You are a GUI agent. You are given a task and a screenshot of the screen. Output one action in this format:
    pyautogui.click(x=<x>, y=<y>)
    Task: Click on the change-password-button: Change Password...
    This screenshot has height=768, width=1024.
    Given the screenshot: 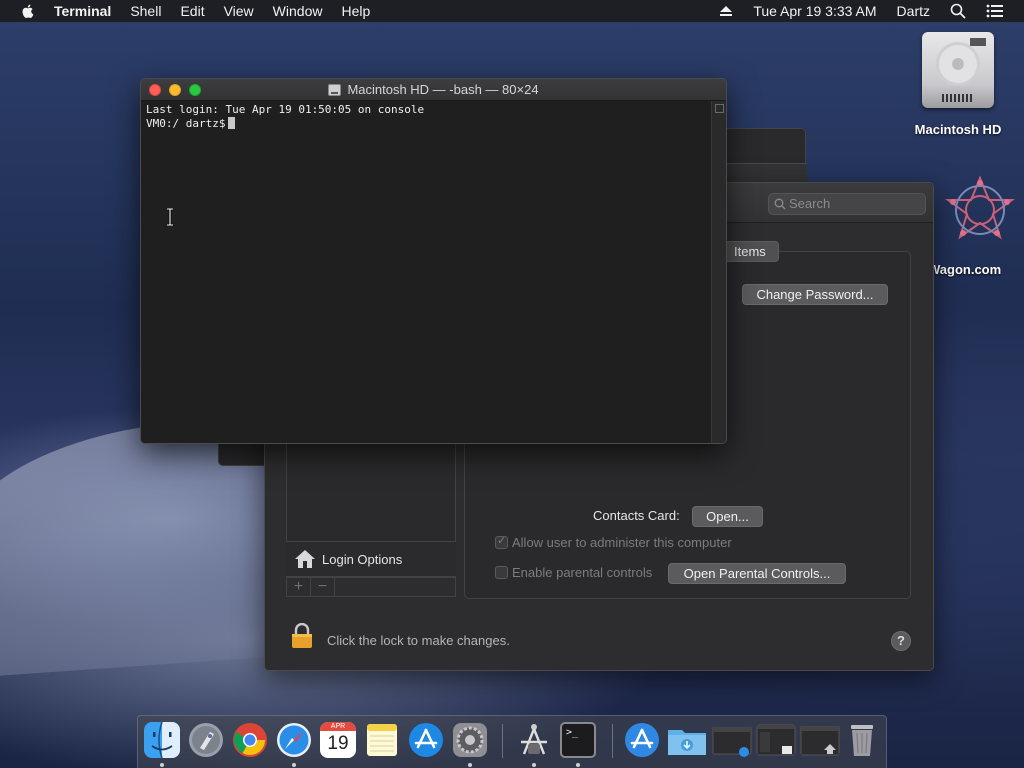 What is the action you would take?
    pyautogui.click(x=815, y=294)
    